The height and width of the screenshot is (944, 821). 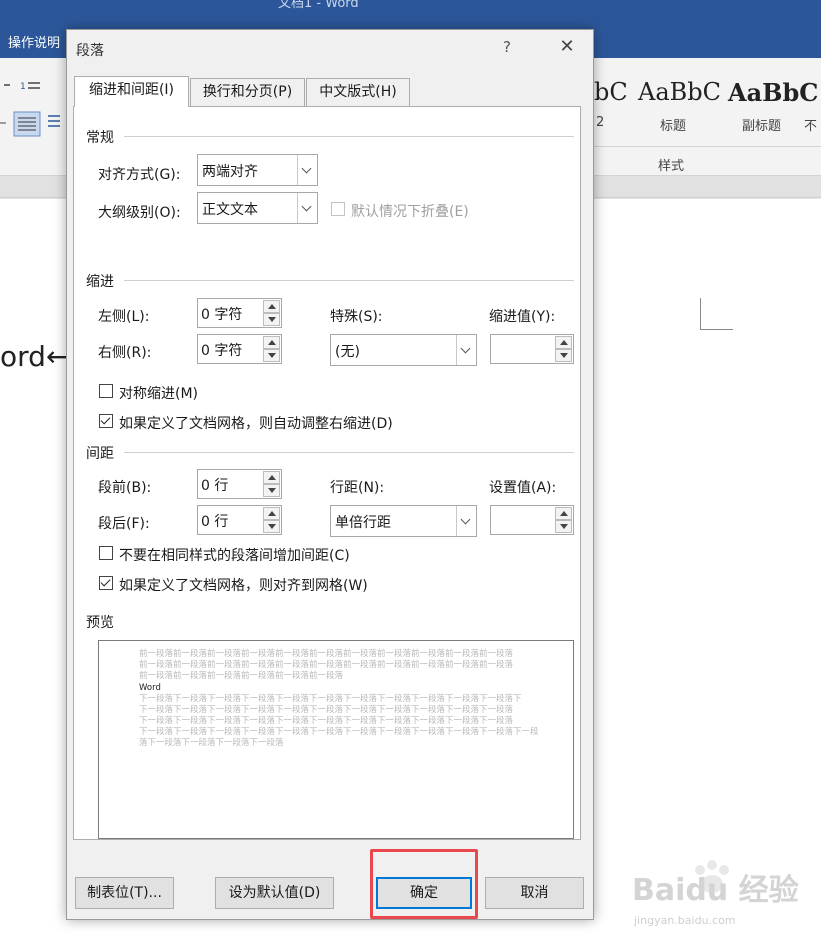 I want to click on highlight-box-ok-button, so click(x=424, y=884).